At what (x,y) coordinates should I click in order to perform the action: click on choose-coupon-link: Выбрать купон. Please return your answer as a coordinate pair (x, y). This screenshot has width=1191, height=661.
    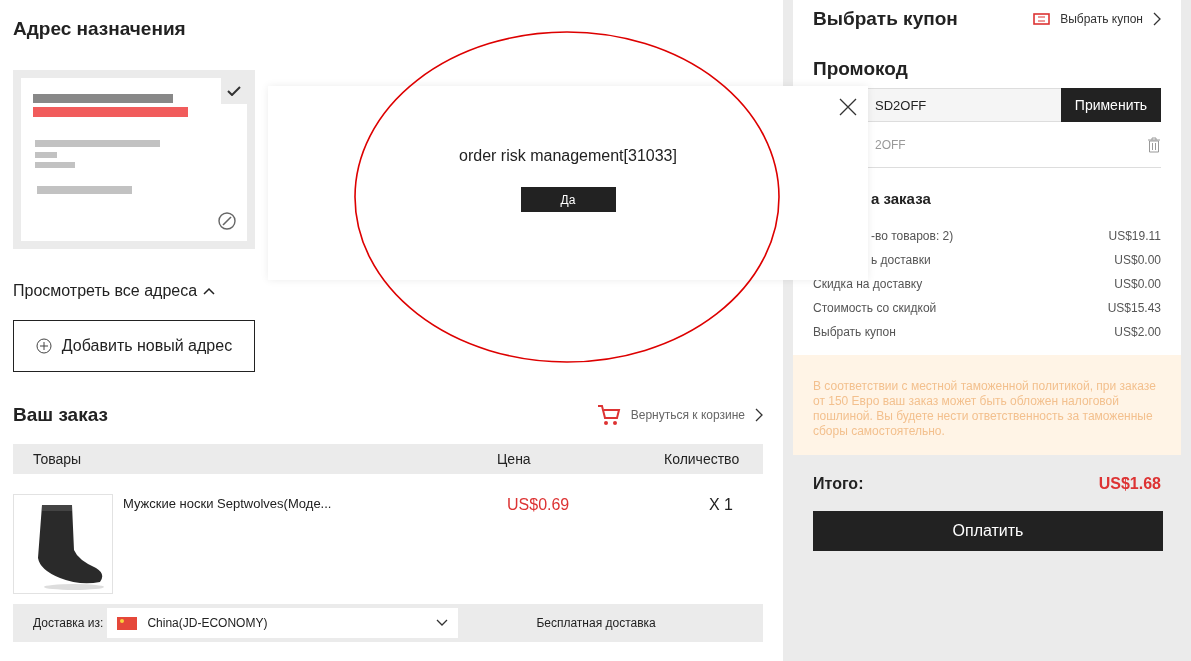
    Looking at the image, I should click on (1097, 19).